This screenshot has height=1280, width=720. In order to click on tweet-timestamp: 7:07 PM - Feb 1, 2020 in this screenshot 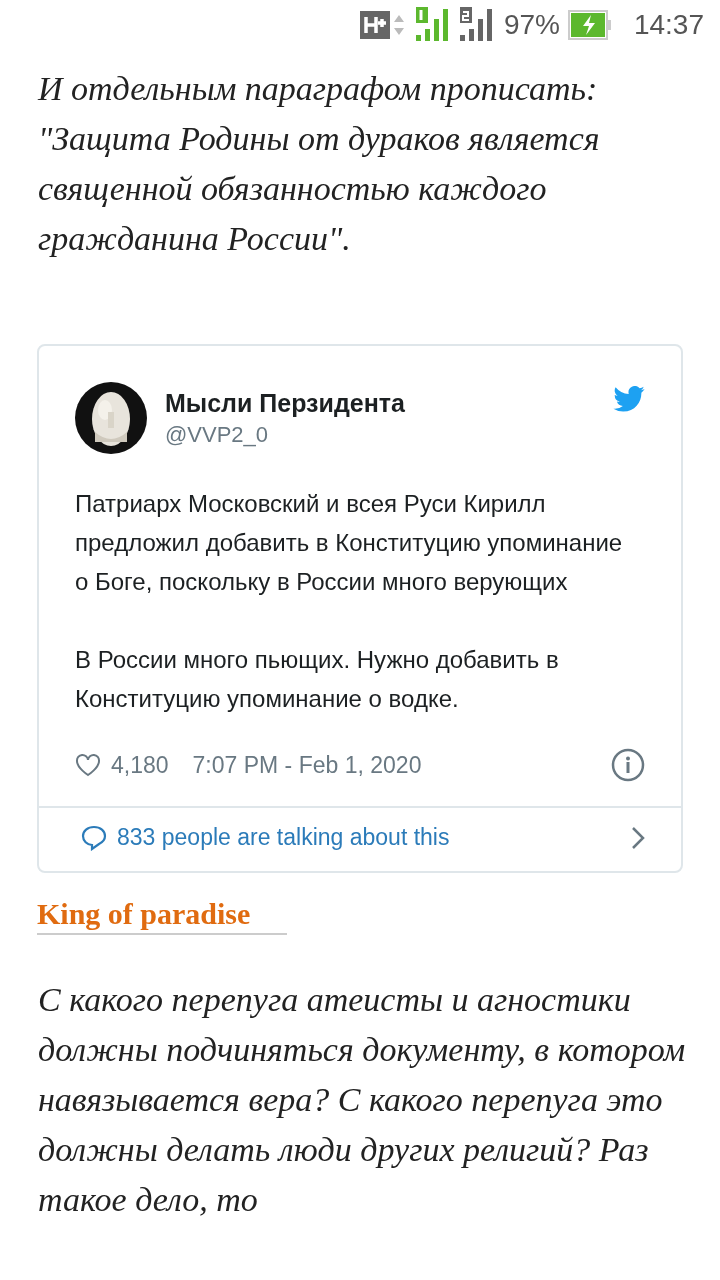, I will do `click(307, 765)`.